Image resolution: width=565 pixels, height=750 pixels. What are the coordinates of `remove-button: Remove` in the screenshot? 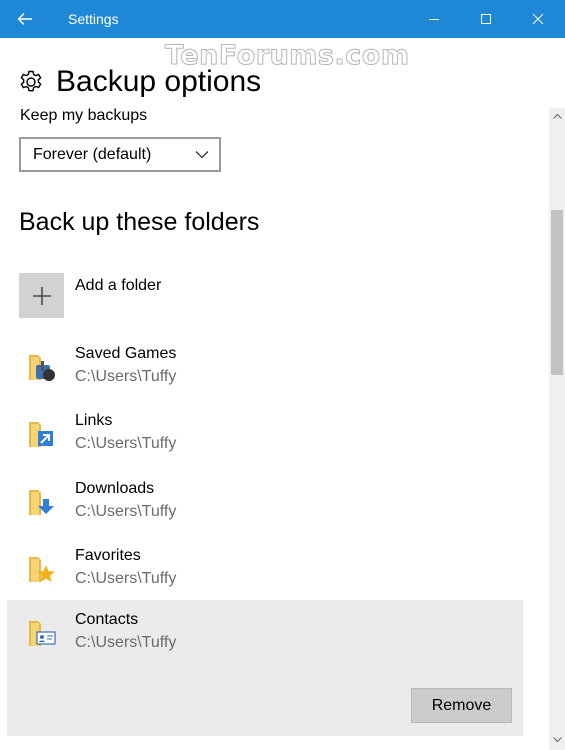 It's located at (461, 705).